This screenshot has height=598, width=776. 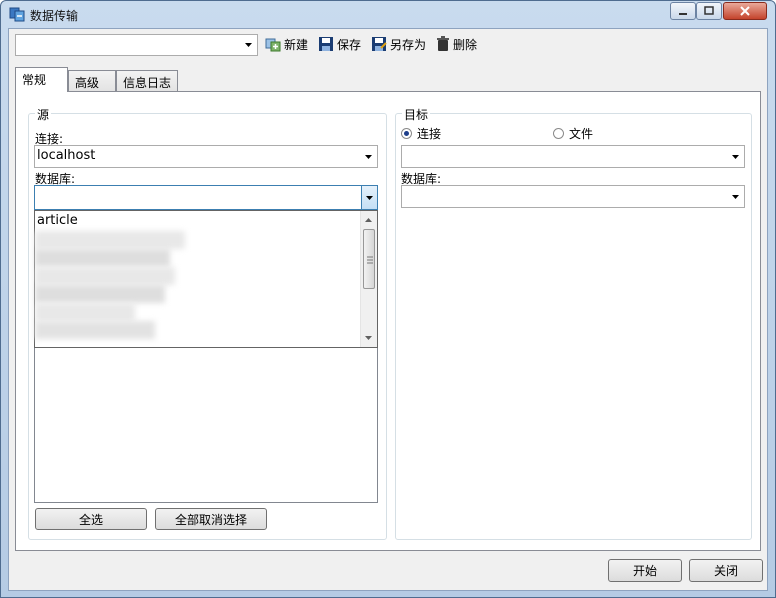 I want to click on grip-icon, so click(x=370, y=260).